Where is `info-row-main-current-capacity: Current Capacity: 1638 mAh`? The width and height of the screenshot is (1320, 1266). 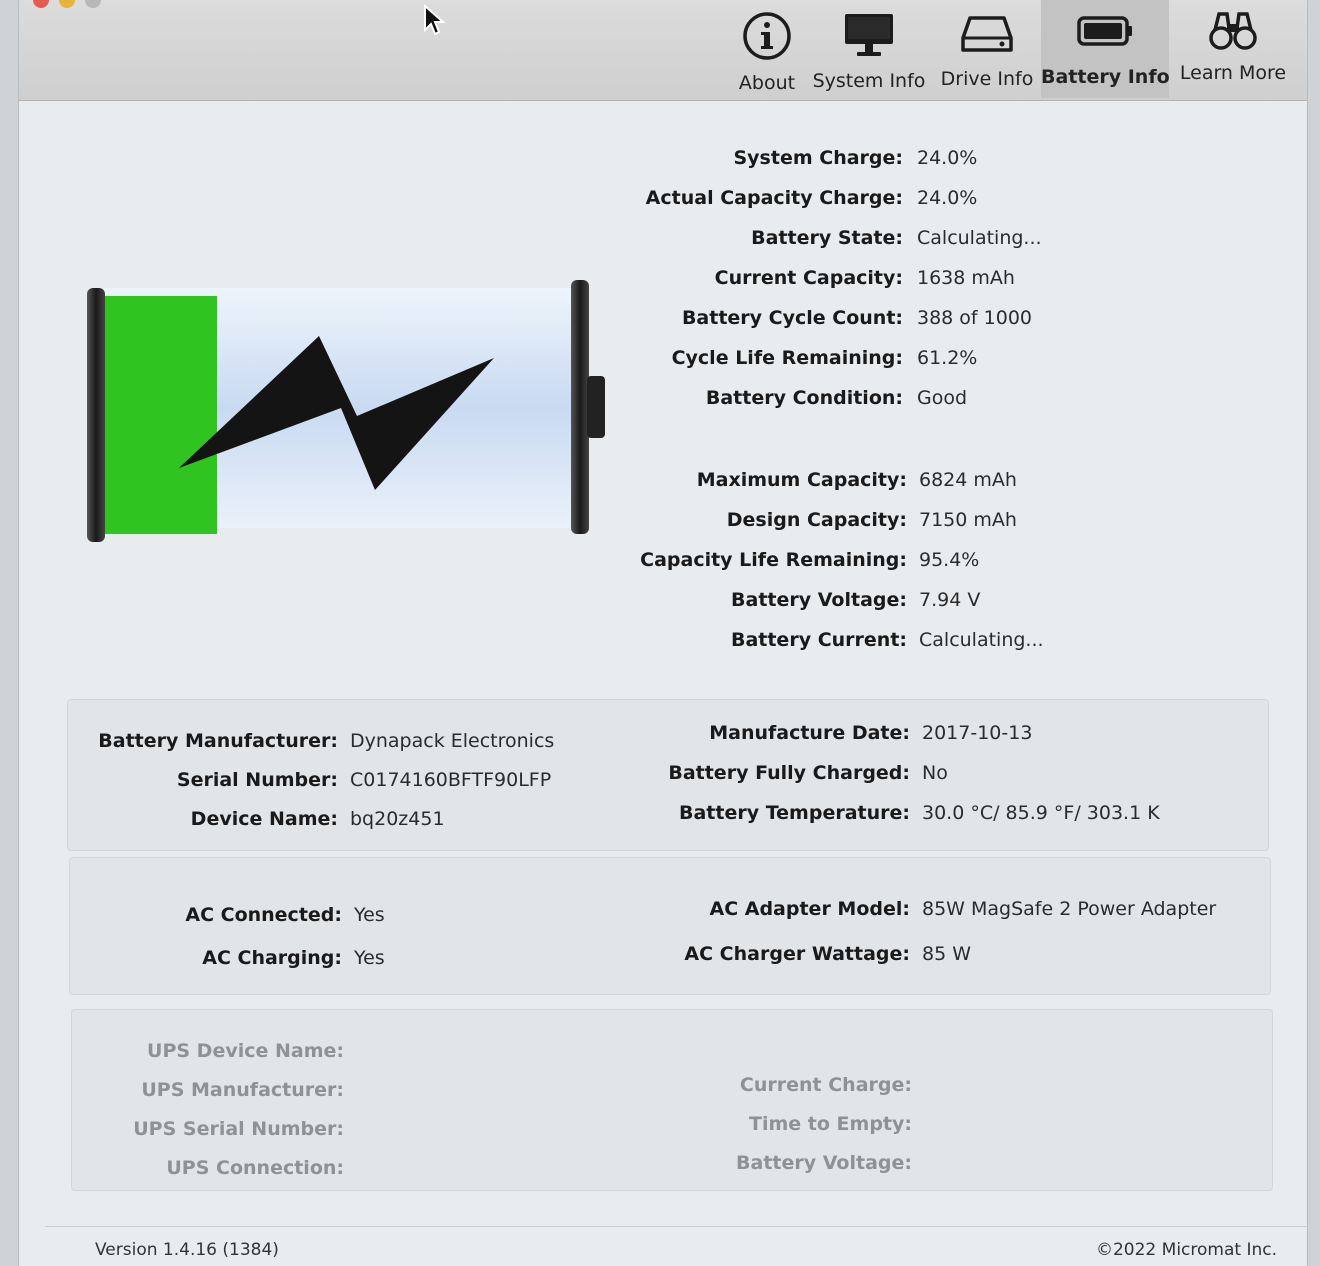 info-row-main-current-capacity: Current Capacity: 1638 mAh is located at coordinates (517, 279).